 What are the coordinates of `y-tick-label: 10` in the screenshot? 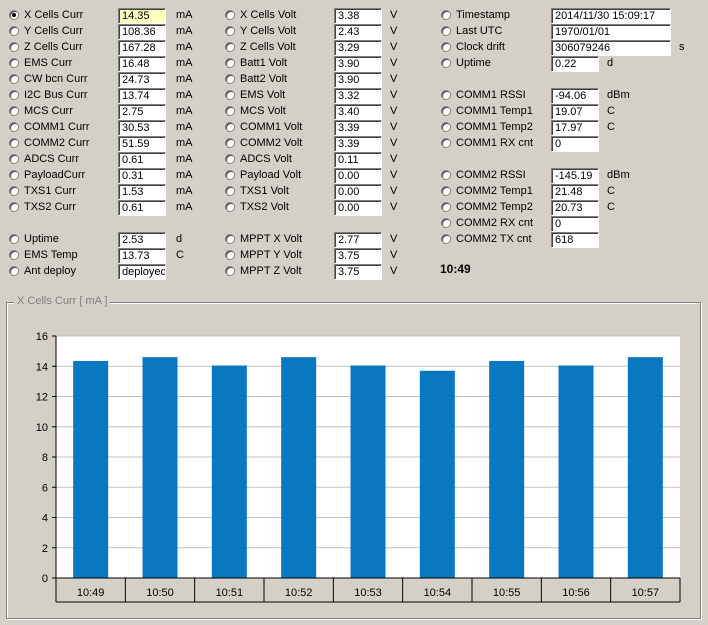 It's located at (42, 428).